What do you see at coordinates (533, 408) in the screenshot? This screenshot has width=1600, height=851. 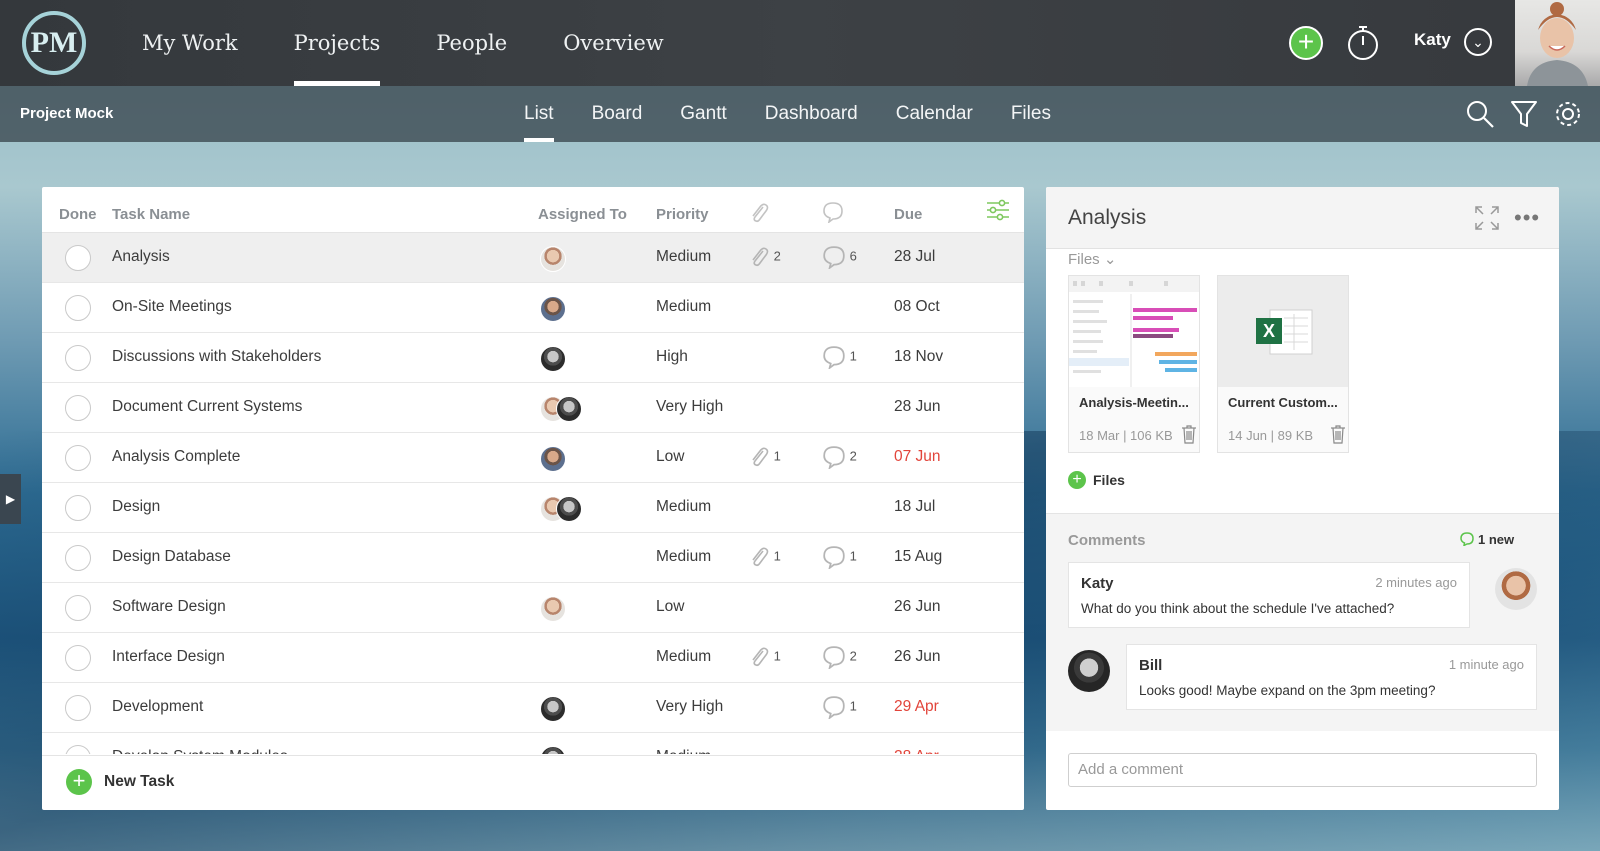 I see `table-row: Document Current Systems Very High 28 Jun` at bounding box center [533, 408].